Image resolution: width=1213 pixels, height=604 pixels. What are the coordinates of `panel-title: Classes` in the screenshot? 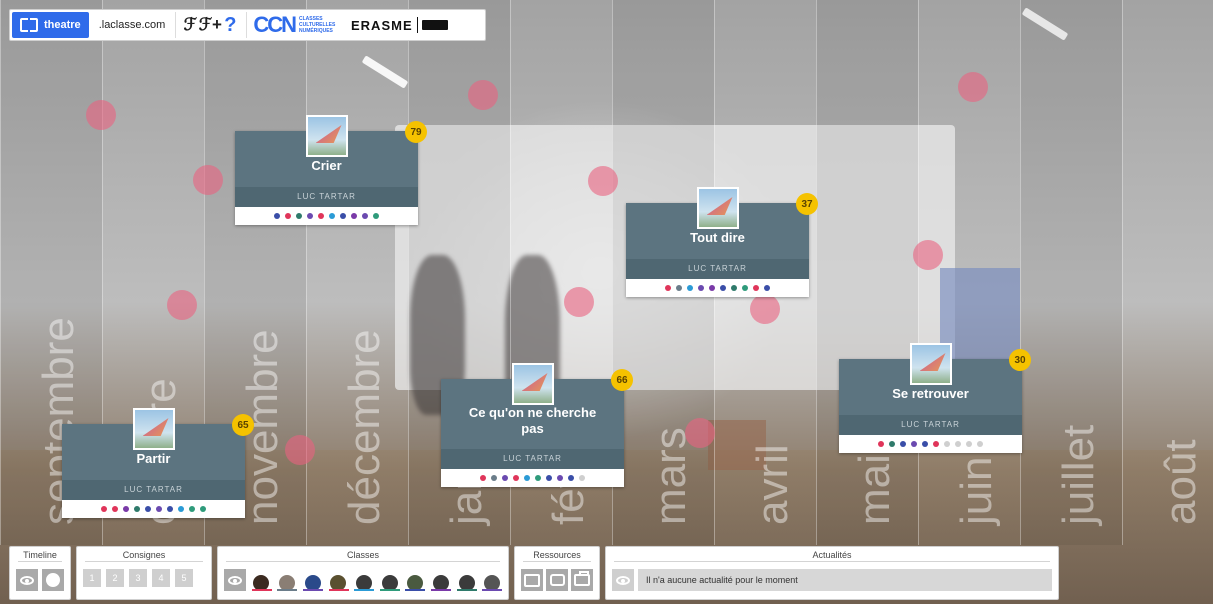 It's located at (363, 555).